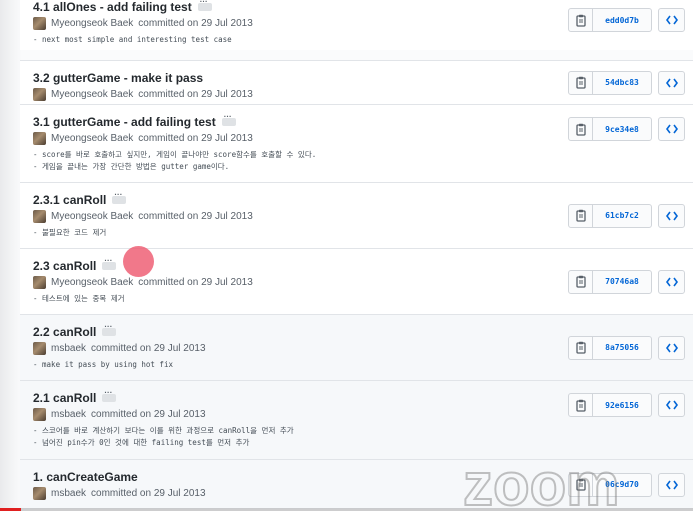 This screenshot has height=511, width=693. I want to click on commit-sha-link: 70746a8, so click(622, 282).